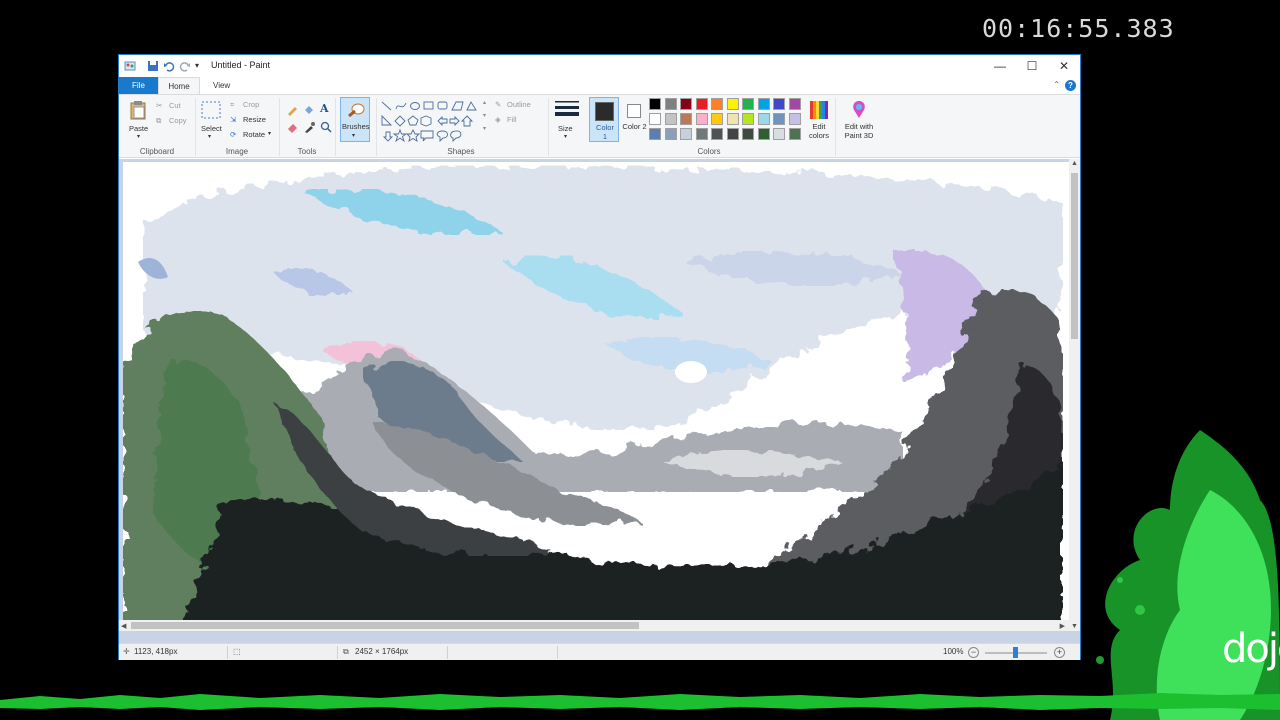  Describe the element at coordinates (233, 134) in the screenshot. I see `rotate-icon: ⟳` at that location.